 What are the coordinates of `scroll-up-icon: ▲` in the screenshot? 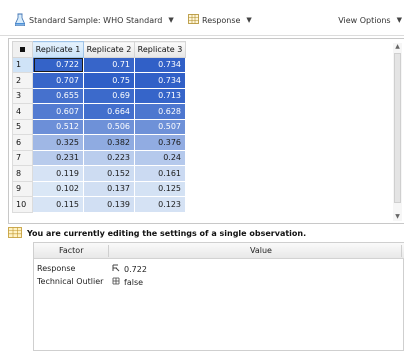 It's located at (397, 47).